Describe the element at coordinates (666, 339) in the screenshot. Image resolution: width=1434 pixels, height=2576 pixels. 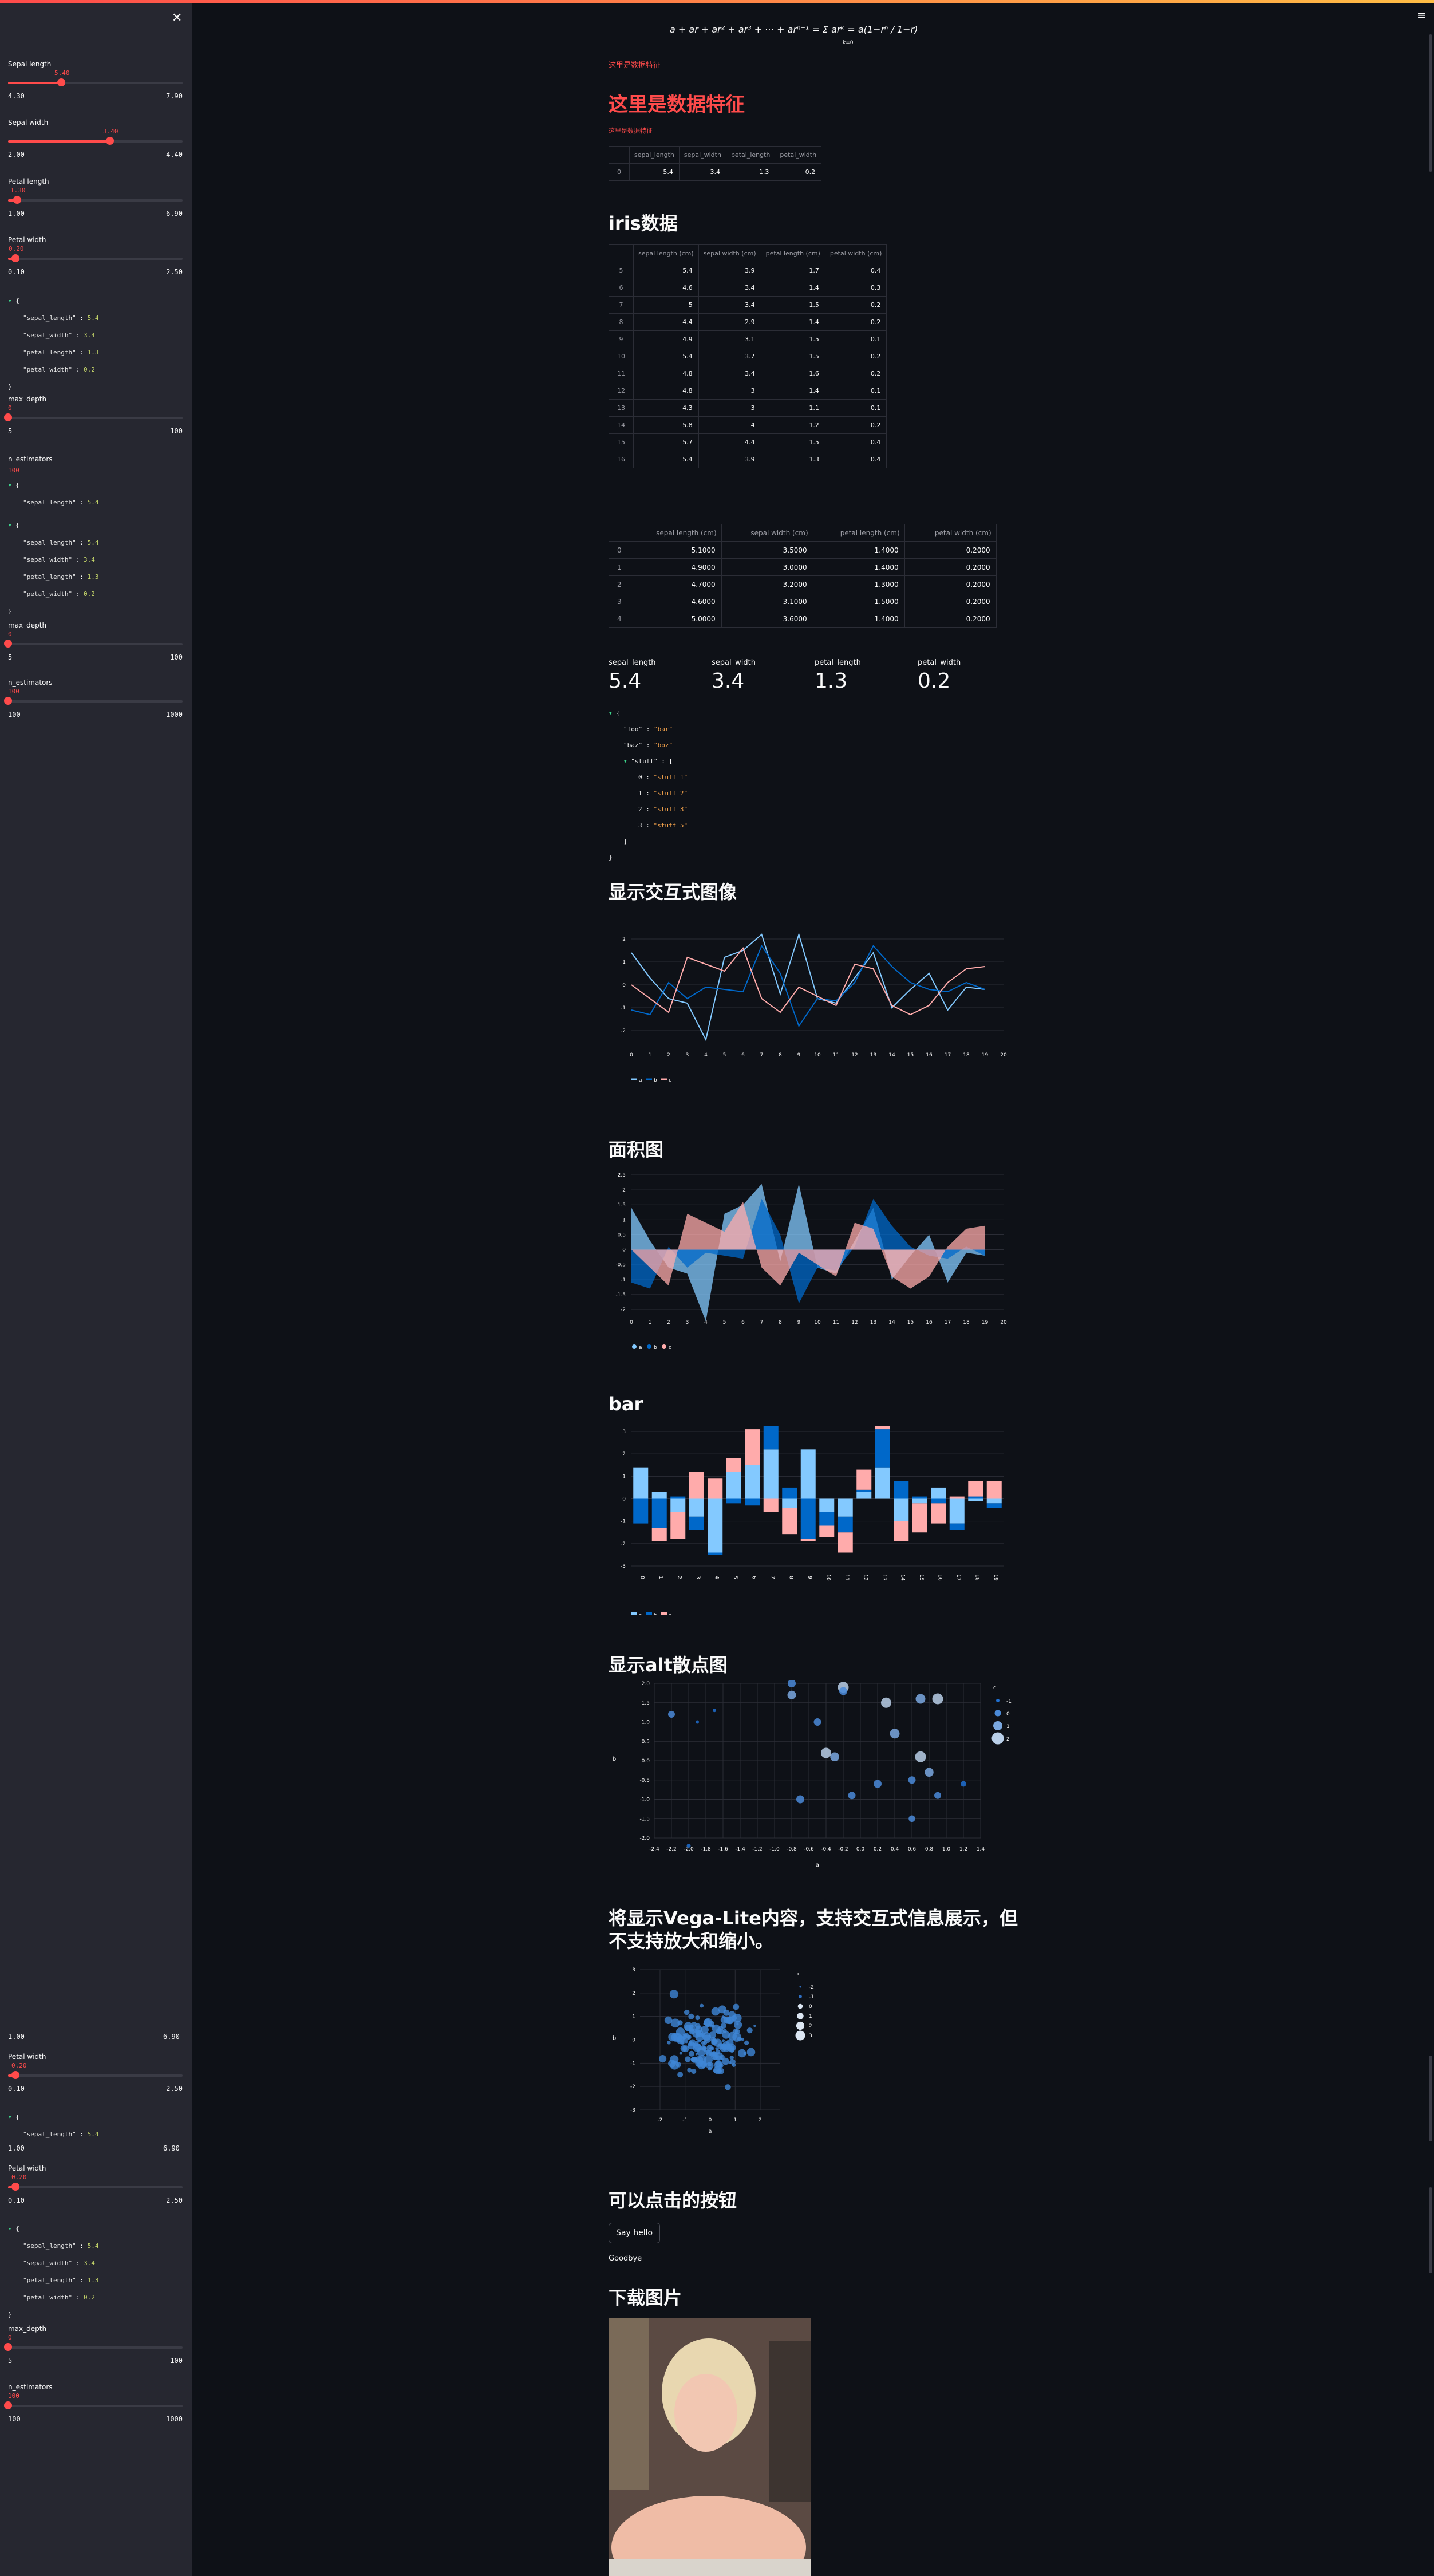
I see `table-cell: 4.9` at that location.